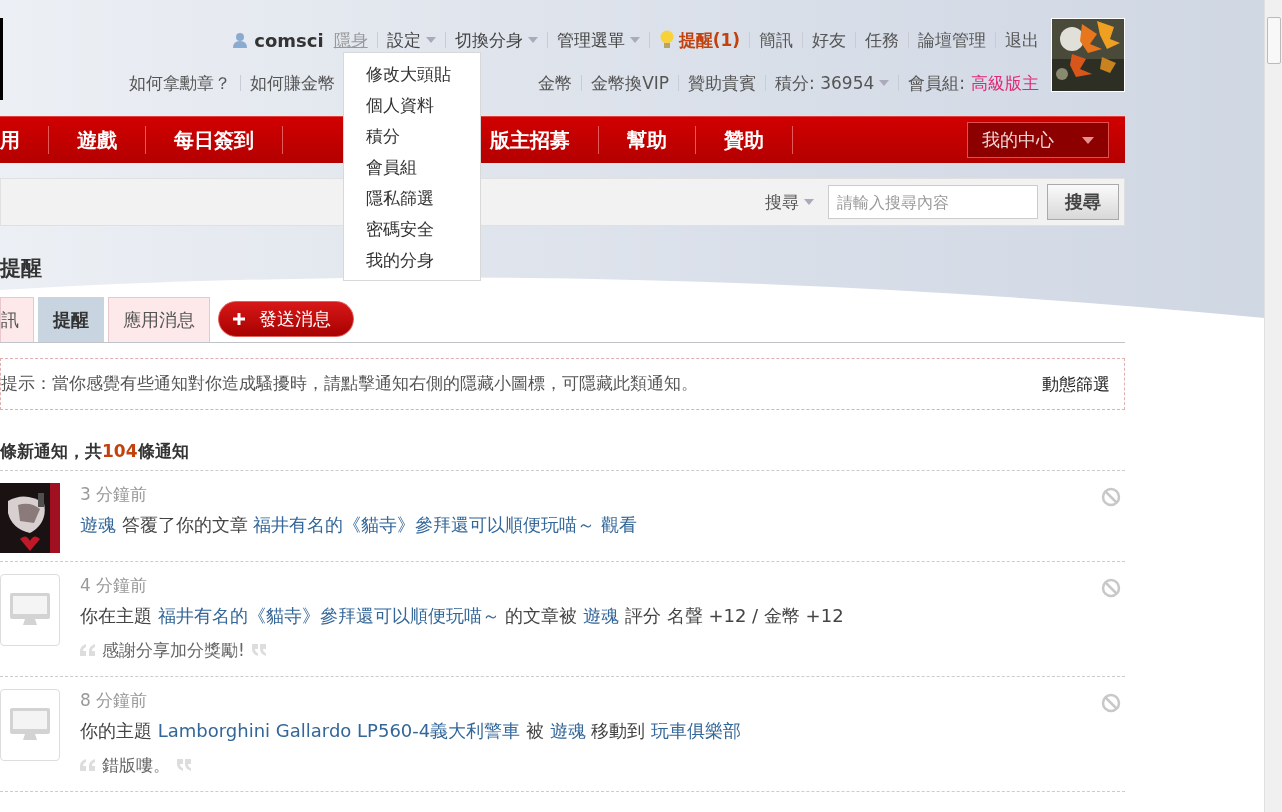 The width and height of the screenshot is (1282, 812). Describe the element at coordinates (647, 140) in the screenshot. I see `nav-item: 幫助` at that location.